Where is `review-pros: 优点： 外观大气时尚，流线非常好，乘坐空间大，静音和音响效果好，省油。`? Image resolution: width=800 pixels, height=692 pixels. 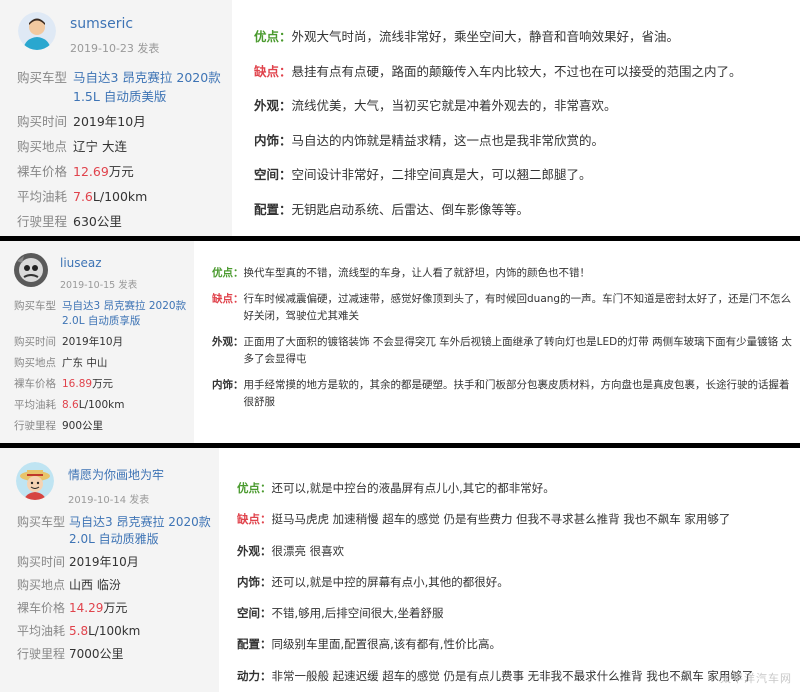
review-pros: 优点： 外观大气时尚，流线非常好，乘坐空间大，静音和音响效果好，省油。 is located at coordinates (526, 36).